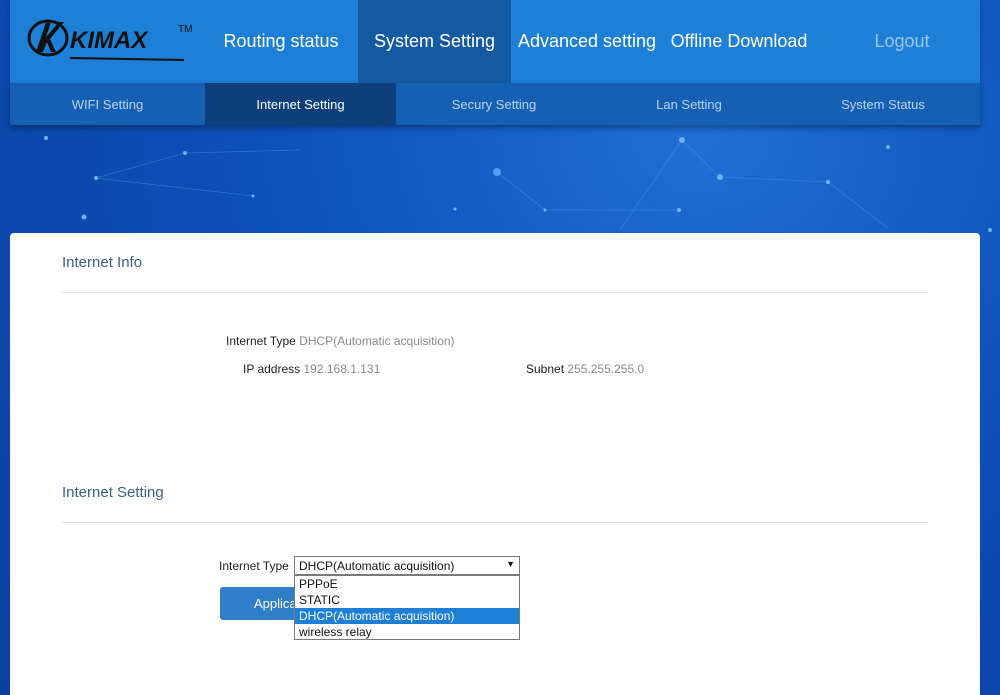  I want to click on internet-type-select: DHCP(Automatic acquisition) ▼, so click(407, 565).